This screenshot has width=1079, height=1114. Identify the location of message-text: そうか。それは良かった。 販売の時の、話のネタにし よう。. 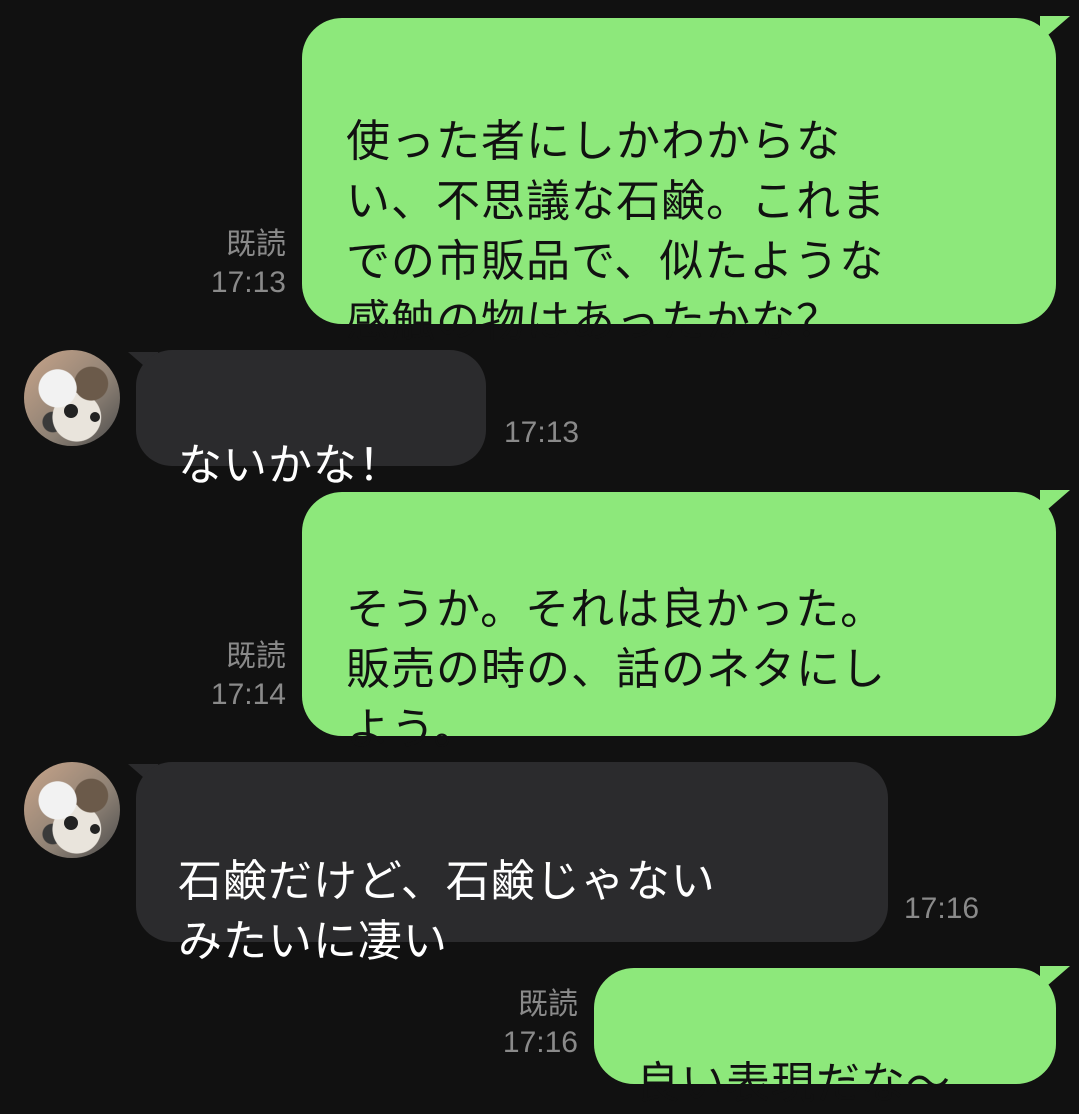
(616, 669).